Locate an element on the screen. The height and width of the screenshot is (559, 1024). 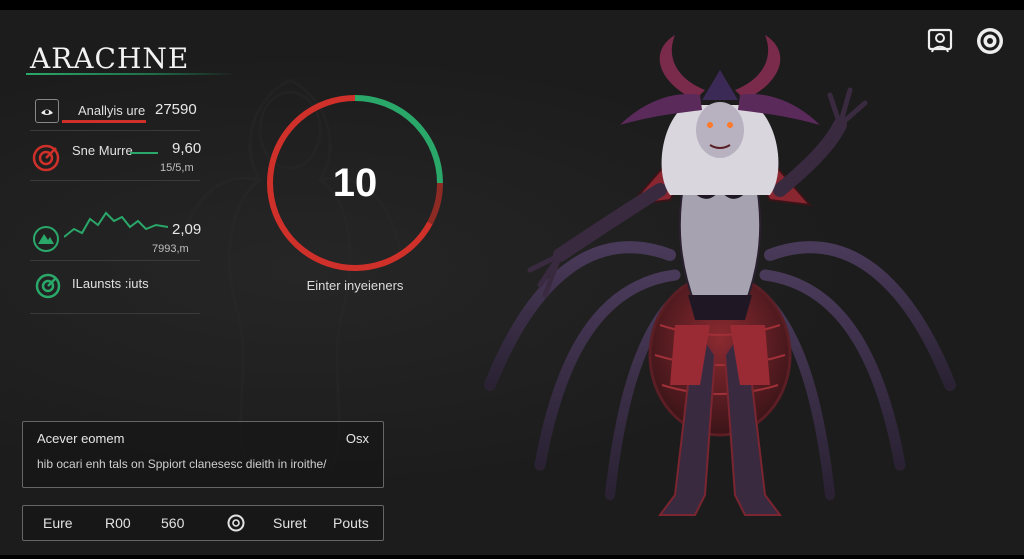
ring-icon is located at coordinates (236, 523).